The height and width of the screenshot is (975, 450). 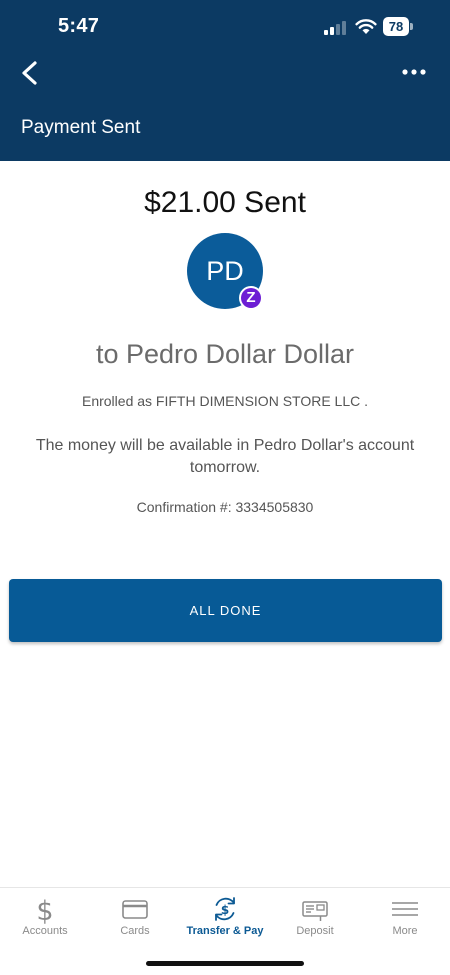 I want to click on payment-amount: $21.00 Sent, so click(x=225, y=202).